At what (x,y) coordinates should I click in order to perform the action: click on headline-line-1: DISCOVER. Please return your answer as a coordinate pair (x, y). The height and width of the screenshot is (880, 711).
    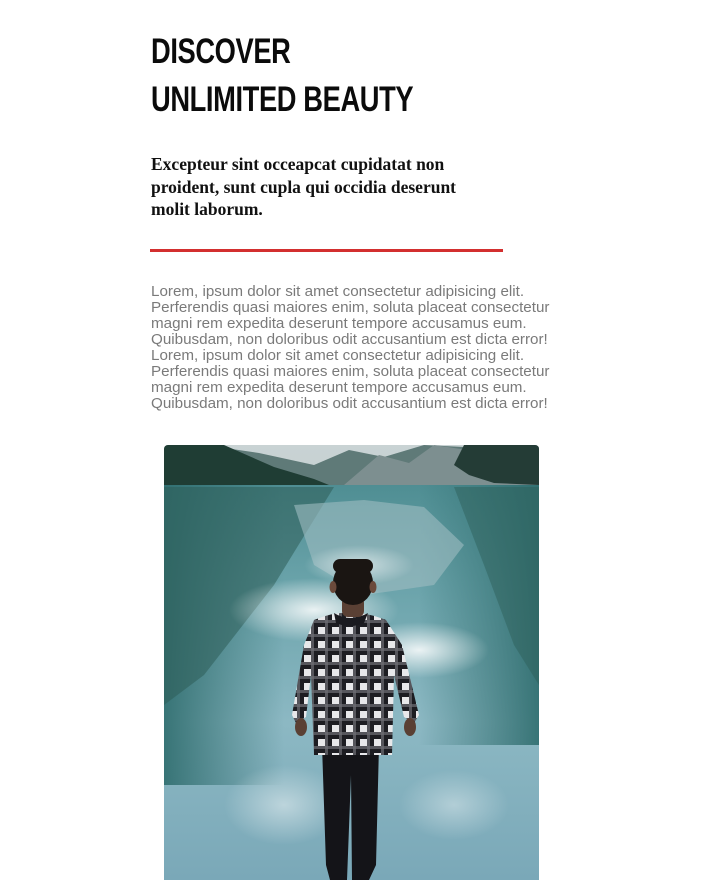
    Looking at the image, I should click on (221, 51).